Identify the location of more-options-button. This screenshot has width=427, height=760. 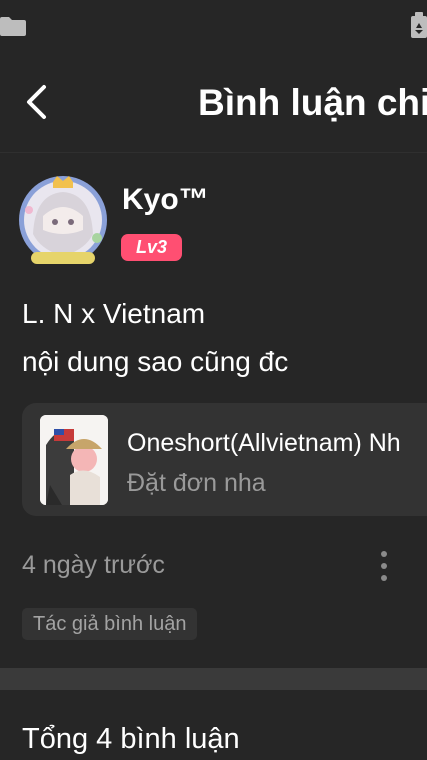
(384, 566).